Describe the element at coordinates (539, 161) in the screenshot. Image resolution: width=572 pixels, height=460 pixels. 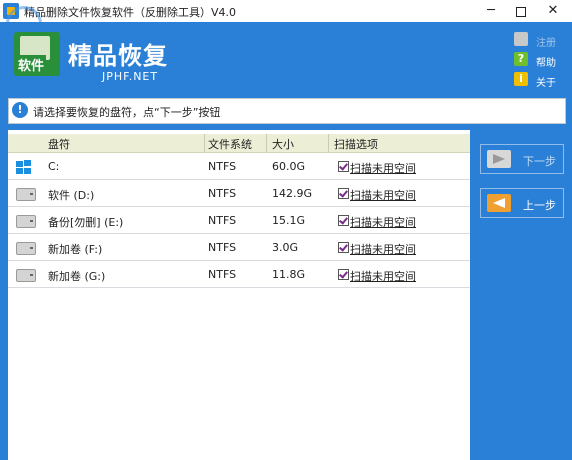
I see `next-step-label: 下一步` at that location.